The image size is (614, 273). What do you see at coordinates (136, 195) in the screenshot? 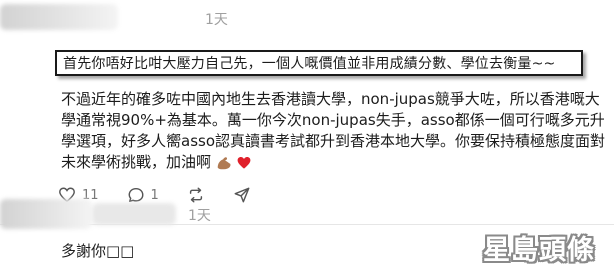
I see `comment-icon` at bounding box center [136, 195].